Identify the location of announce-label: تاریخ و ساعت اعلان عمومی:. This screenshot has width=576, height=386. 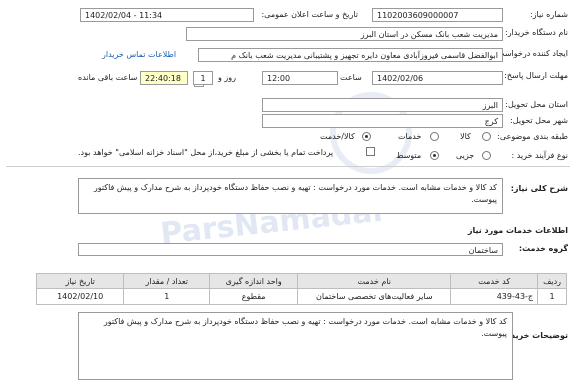
(309, 14).